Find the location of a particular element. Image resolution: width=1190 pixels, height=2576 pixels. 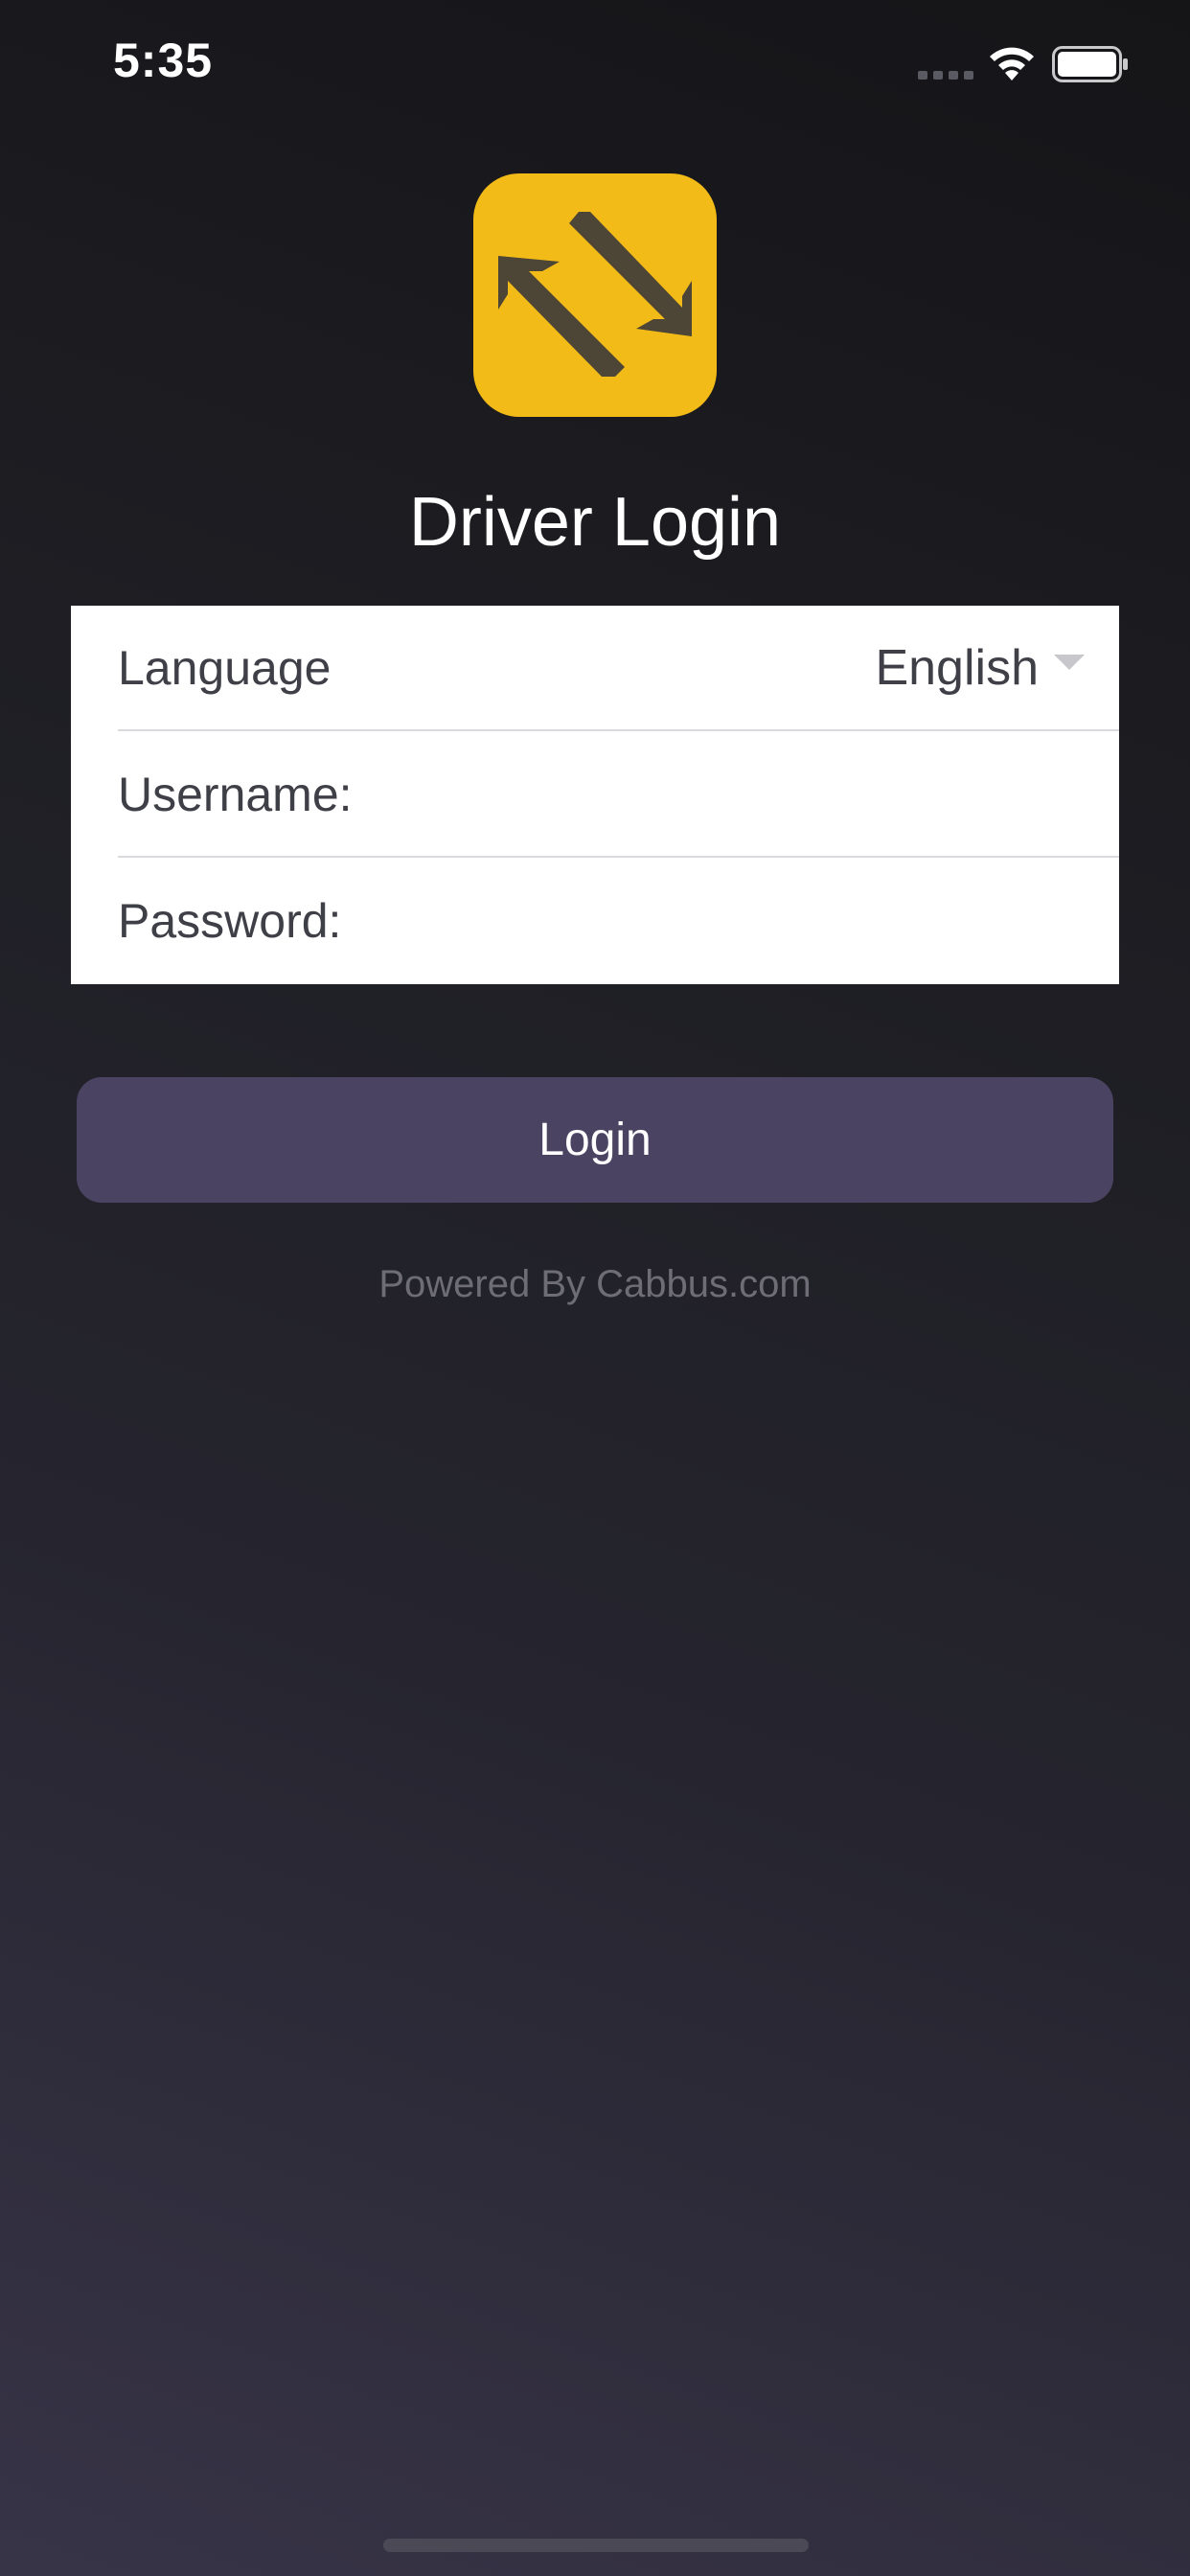

login-button: Login is located at coordinates (595, 1140).